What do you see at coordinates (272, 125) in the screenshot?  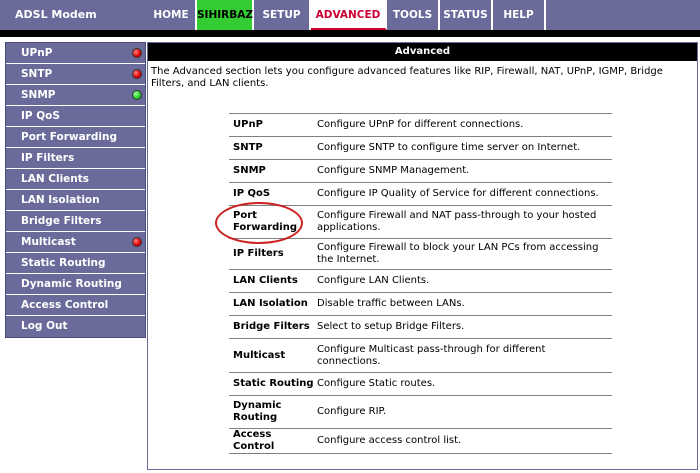 I see `feature-name: UPnP` at bounding box center [272, 125].